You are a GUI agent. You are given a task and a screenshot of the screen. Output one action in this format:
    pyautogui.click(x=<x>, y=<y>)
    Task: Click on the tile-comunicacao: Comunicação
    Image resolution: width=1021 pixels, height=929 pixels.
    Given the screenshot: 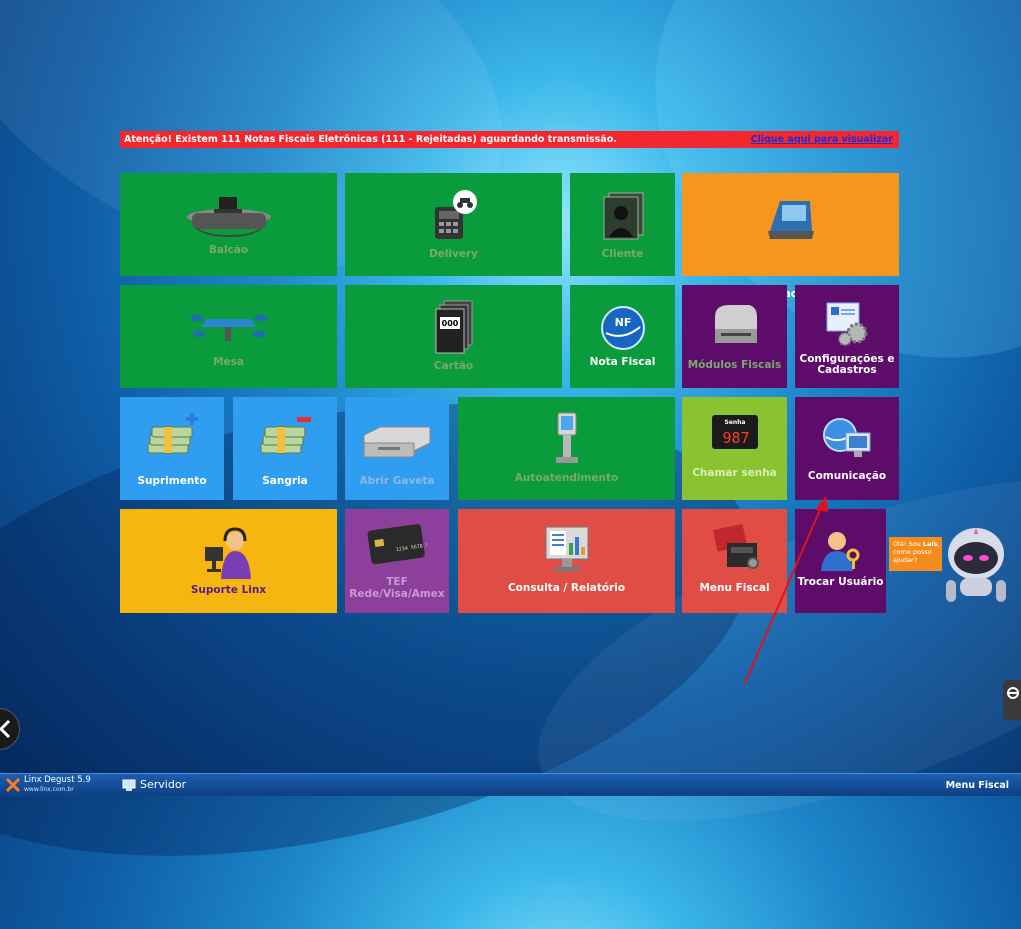 What is the action you would take?
    pyautogui.click(x=847, y=448)
    